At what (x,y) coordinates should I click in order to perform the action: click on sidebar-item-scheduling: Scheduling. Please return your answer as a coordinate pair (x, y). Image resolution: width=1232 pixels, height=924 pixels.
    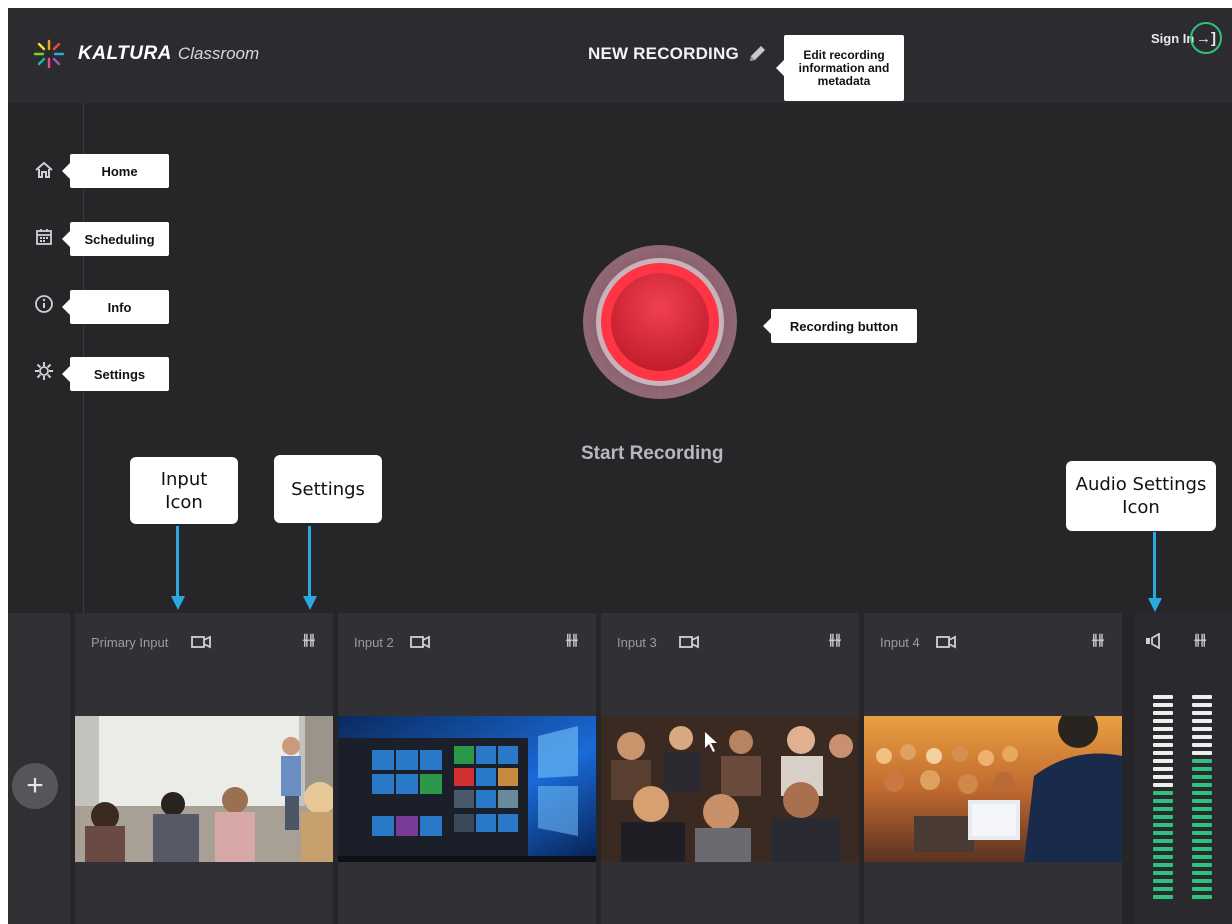
    Looking at the image, I should click on (115, 239).